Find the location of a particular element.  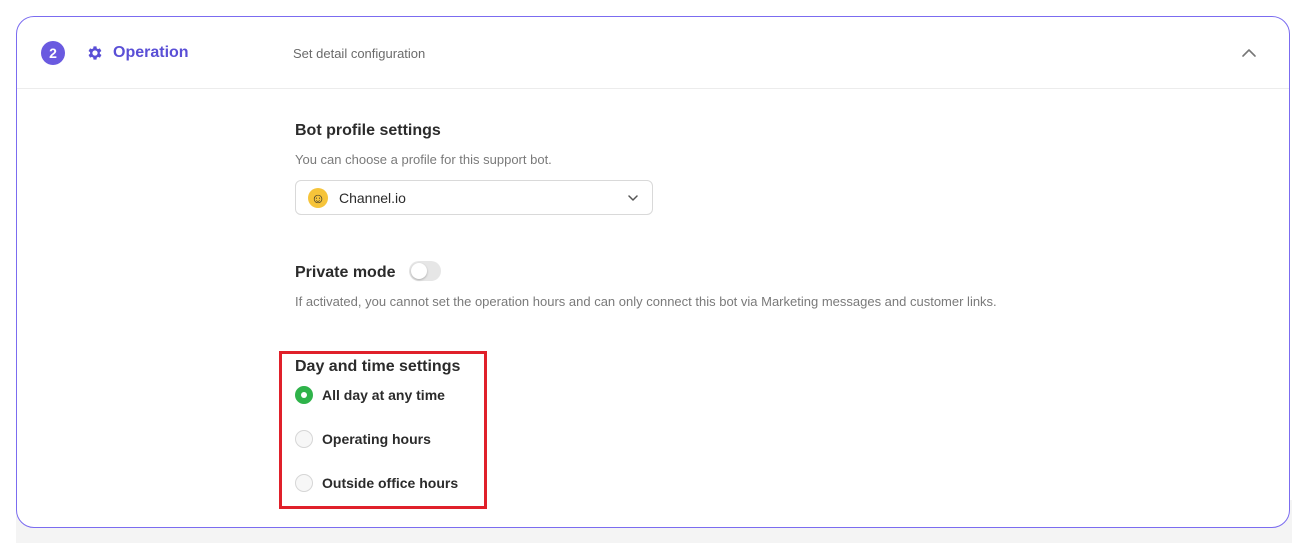

radio-label-outside-office-hours: Outside office hours is located at coordinates (390, 483).